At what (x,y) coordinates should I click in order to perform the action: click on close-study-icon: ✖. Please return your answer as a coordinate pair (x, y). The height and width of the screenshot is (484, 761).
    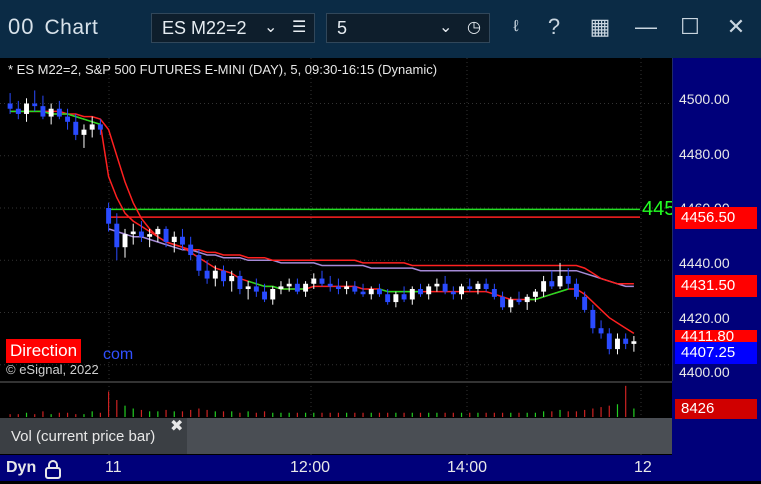
    Looking at the image, I should click on (176, 426).